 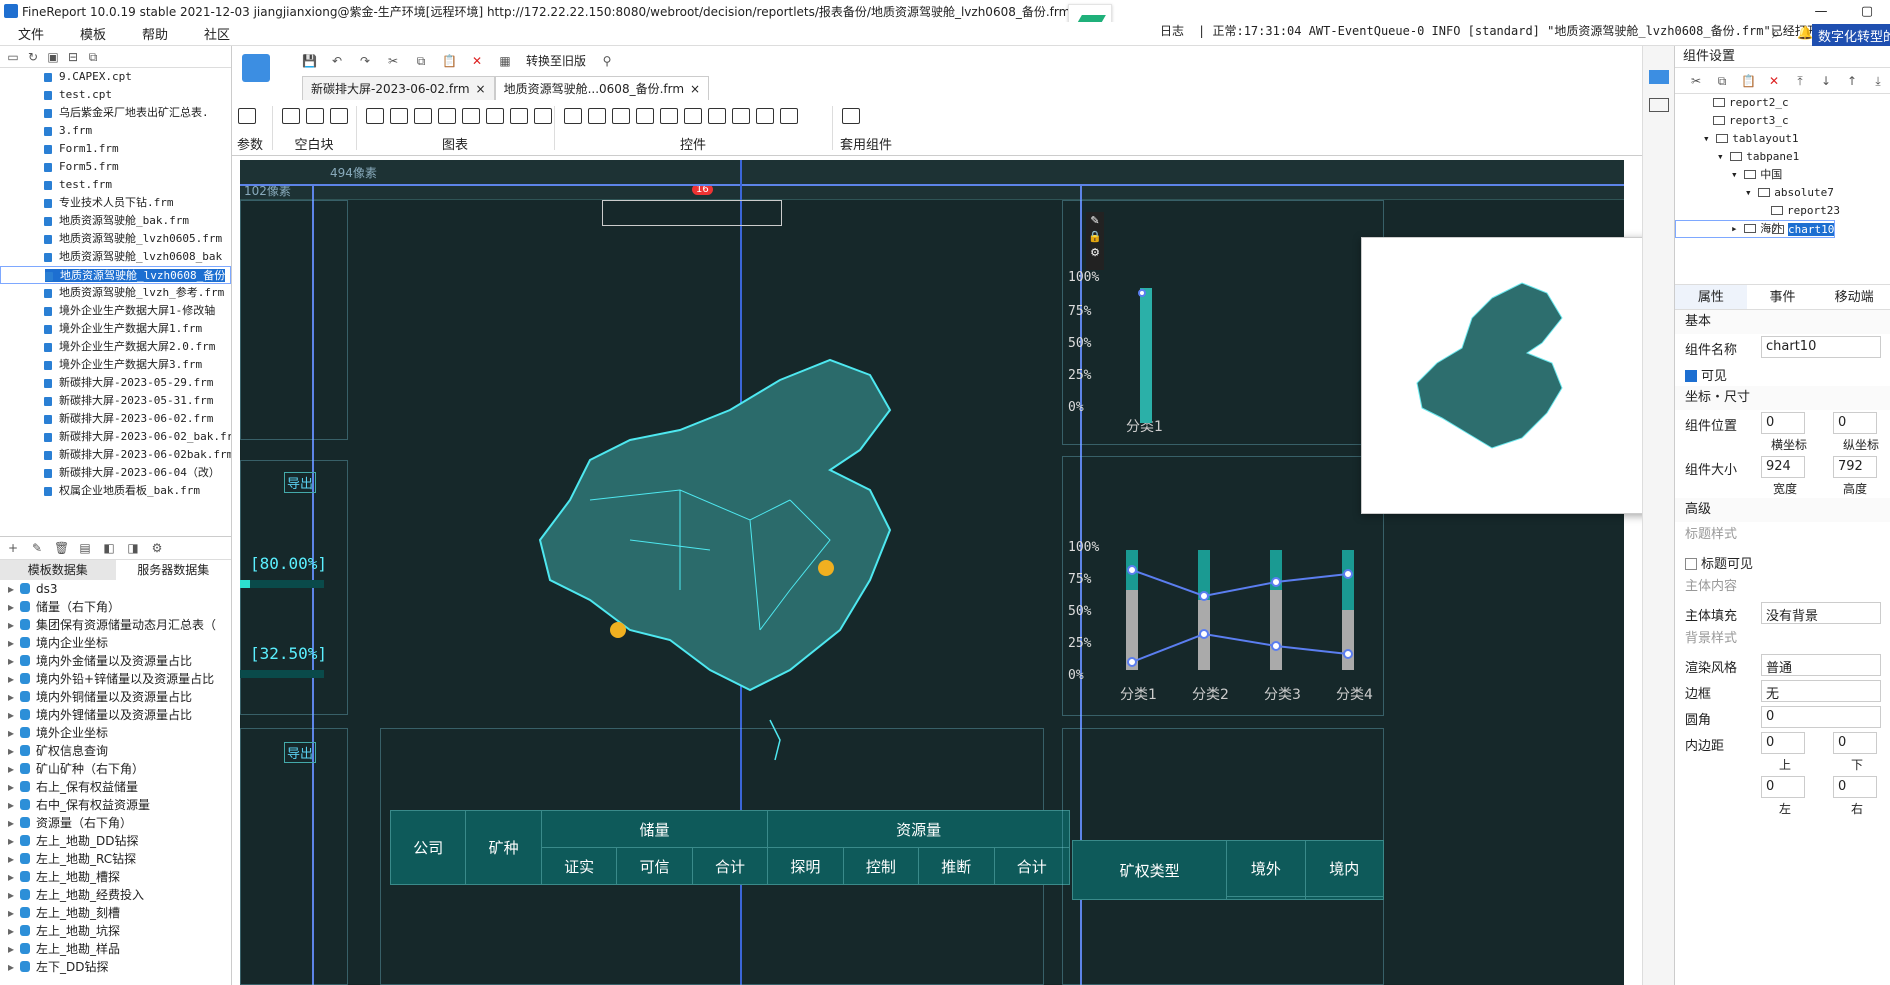 What do you see at coordinates (256, 68) in the screenshot?
I see `new-template-button` at bounding box center [256, 68].